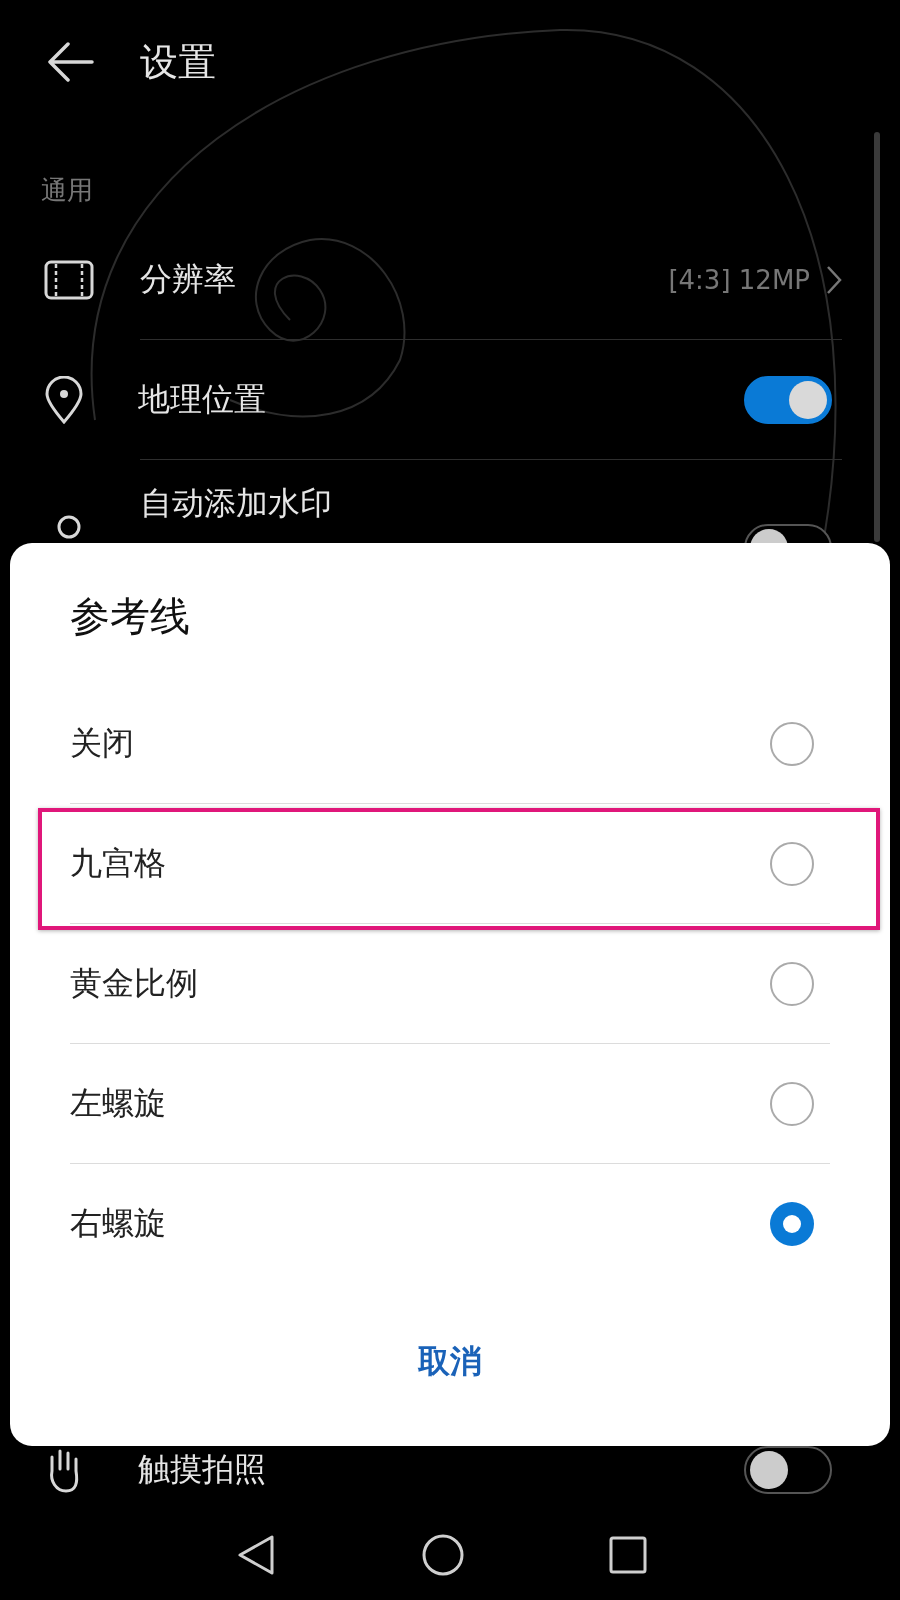 The width and height of the screenshot is (900, 1600). What do you see at coordinates (130, 616) in the screenshot?
I see `dialog-title: 参考线` at bounding box center [130, 616].